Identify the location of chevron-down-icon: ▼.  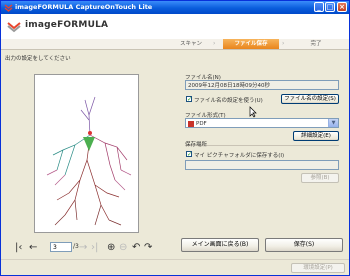
(333, 123).